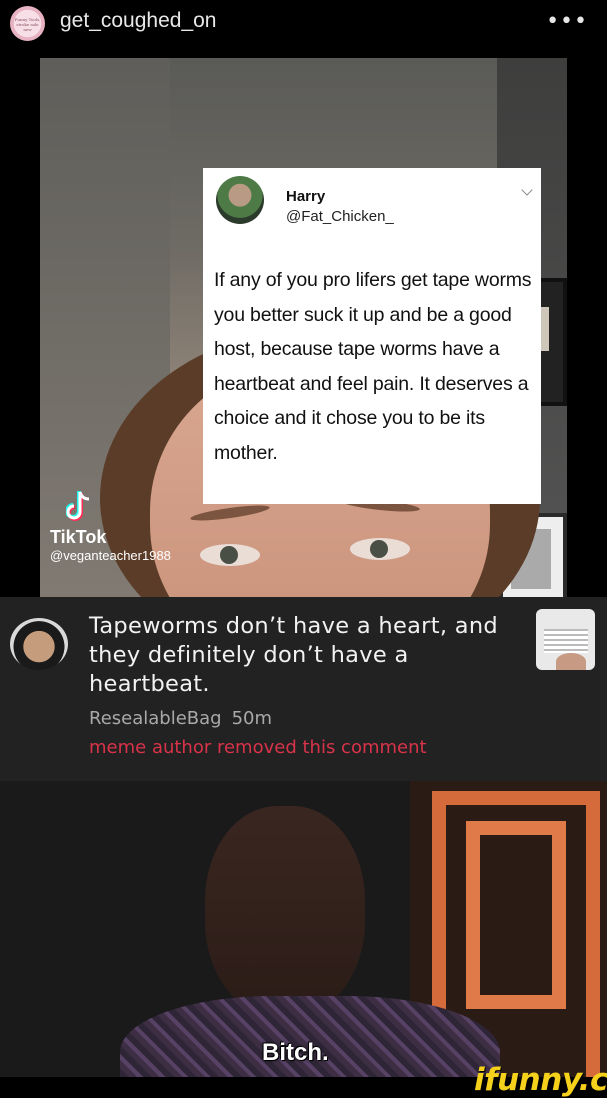  Describe the element at coordinates (78, 537) in the screenshot. I see `tiktok-watermark: TikTok` at that location.